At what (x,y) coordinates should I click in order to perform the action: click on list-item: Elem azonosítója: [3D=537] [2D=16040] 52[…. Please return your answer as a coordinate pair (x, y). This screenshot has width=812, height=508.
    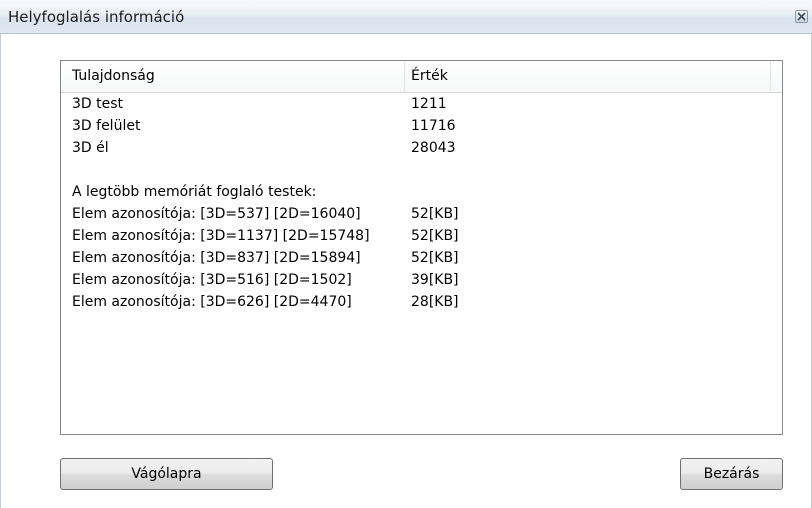
    Looking at the image, I should click on (421, 214).